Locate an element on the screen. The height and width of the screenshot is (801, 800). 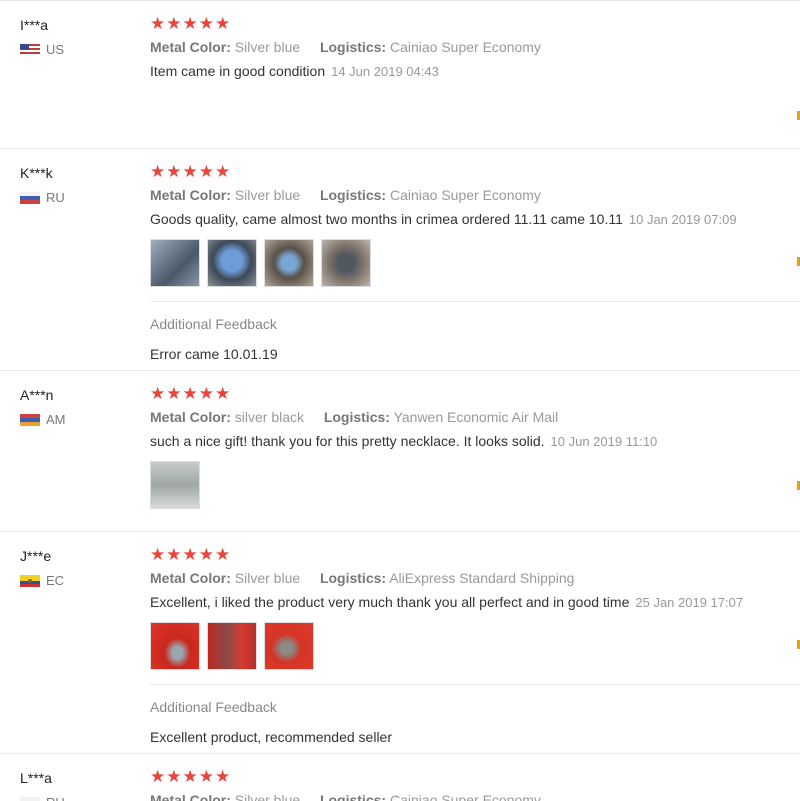
reviewer-info: J***e EC is located at coordinates (42, 568).